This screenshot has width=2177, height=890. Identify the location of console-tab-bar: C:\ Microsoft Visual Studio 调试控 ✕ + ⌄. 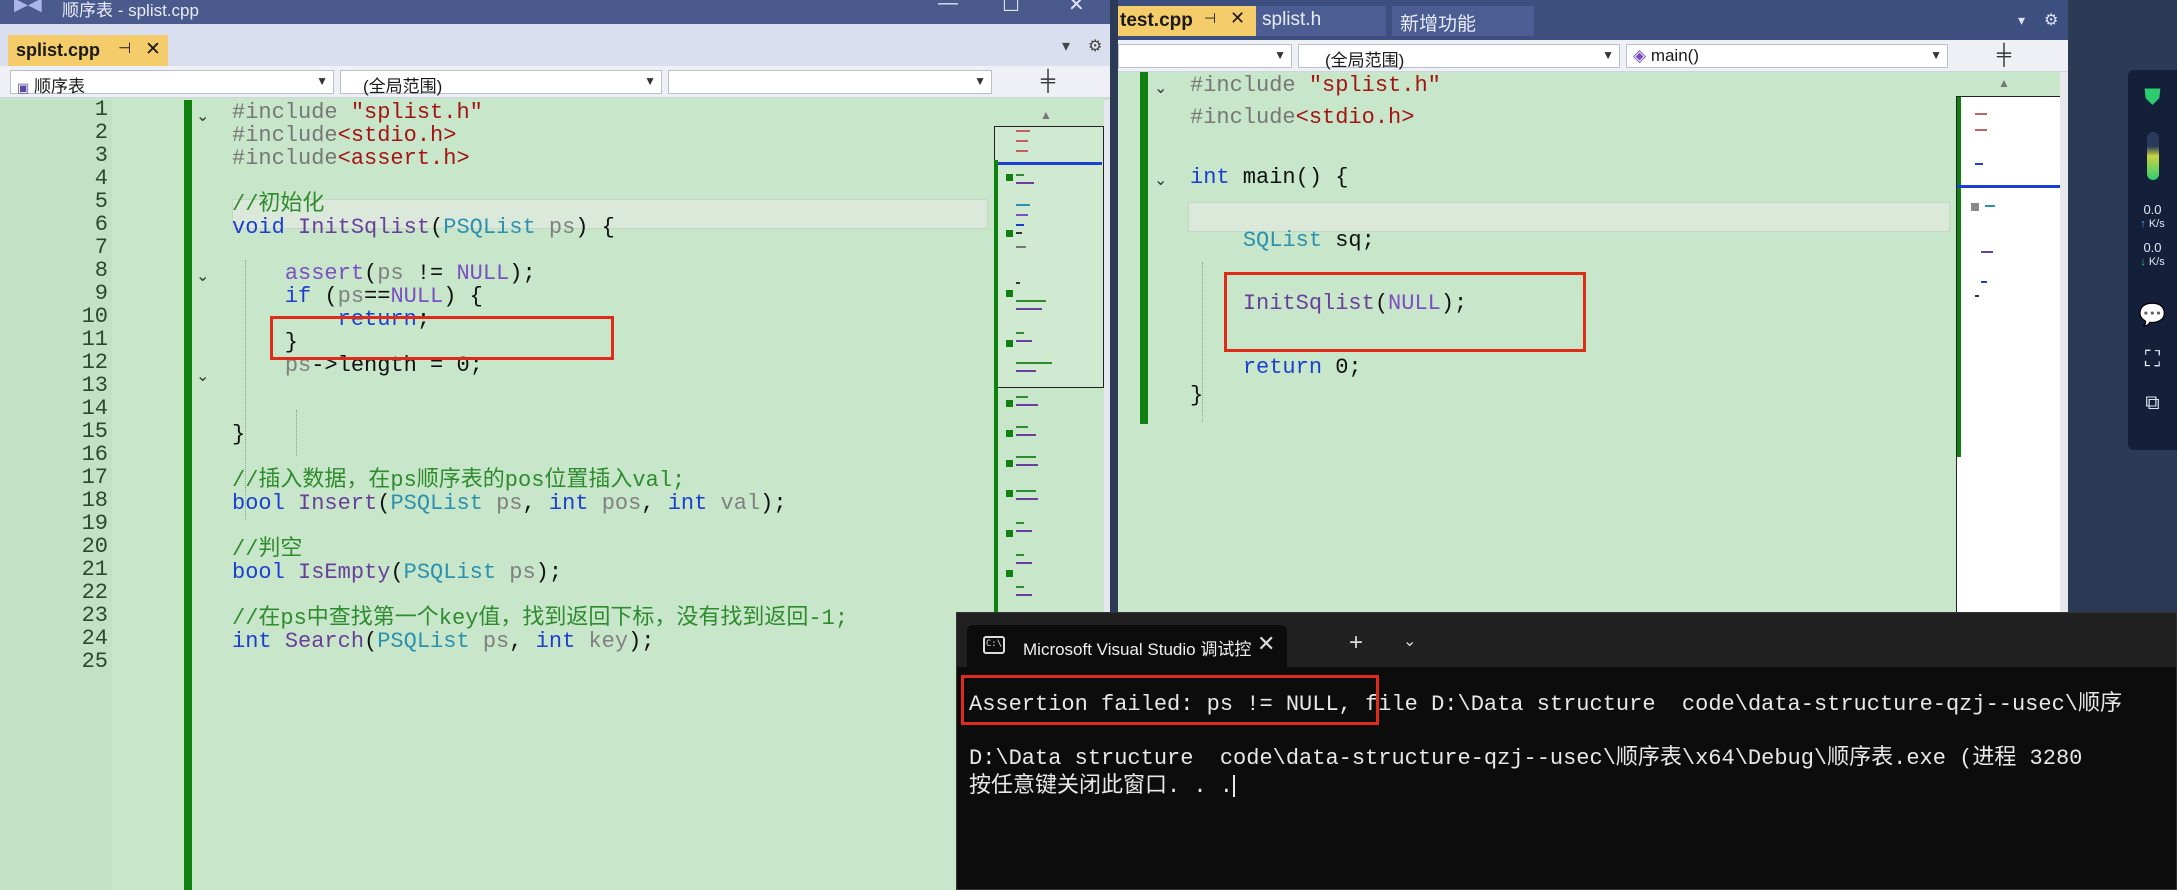
(1566, 640).